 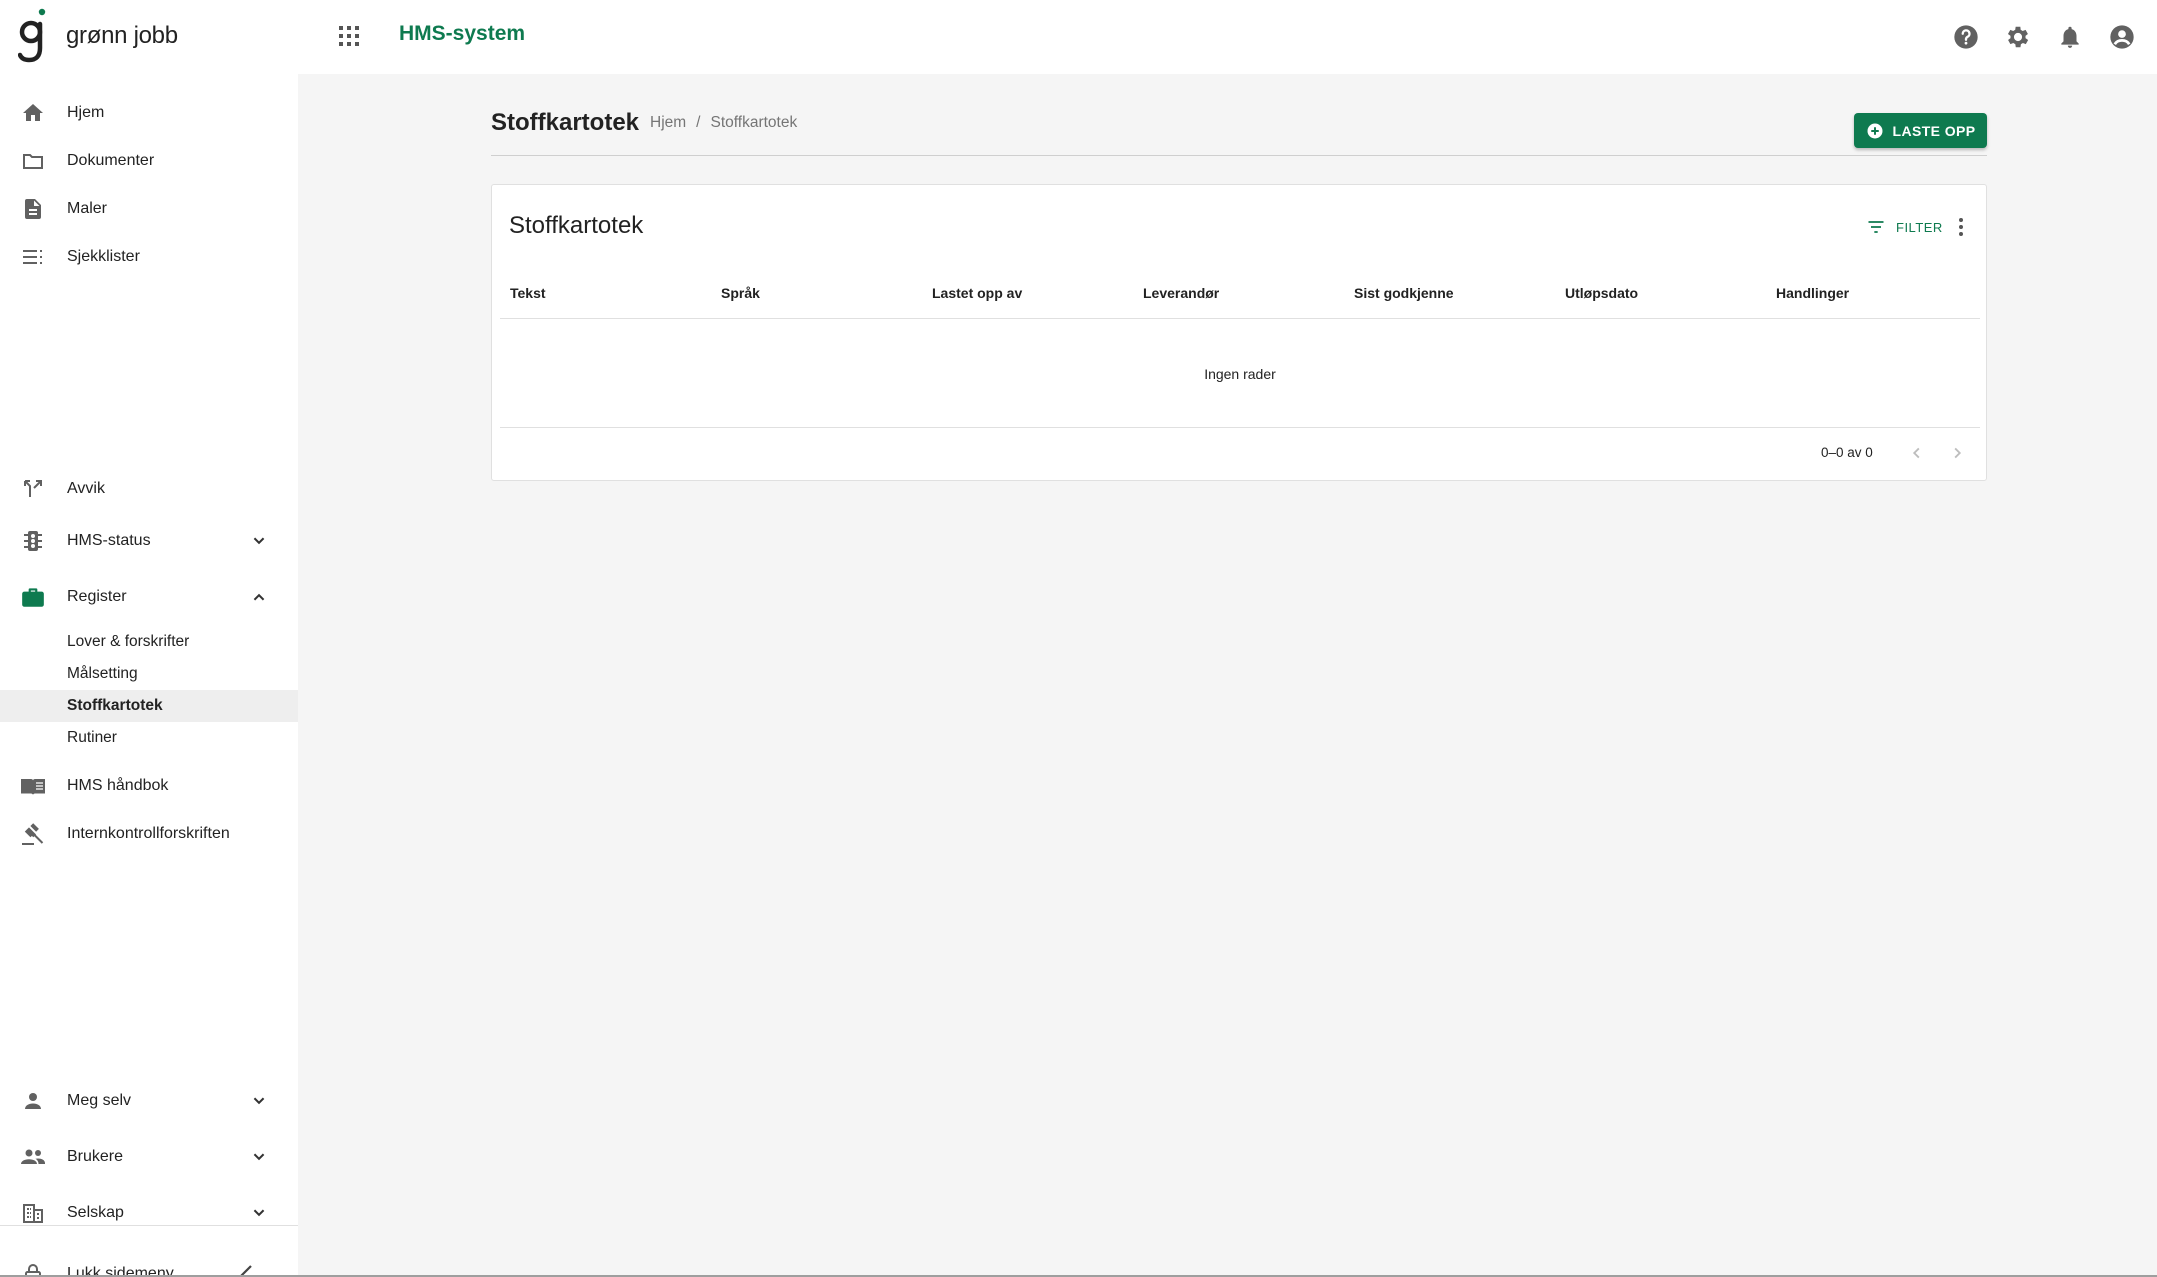 What do you see at coordinates (149, 209) in the screenshot?
I see `sidebar-item-maler: Maler` at bounding box center [149, 209].